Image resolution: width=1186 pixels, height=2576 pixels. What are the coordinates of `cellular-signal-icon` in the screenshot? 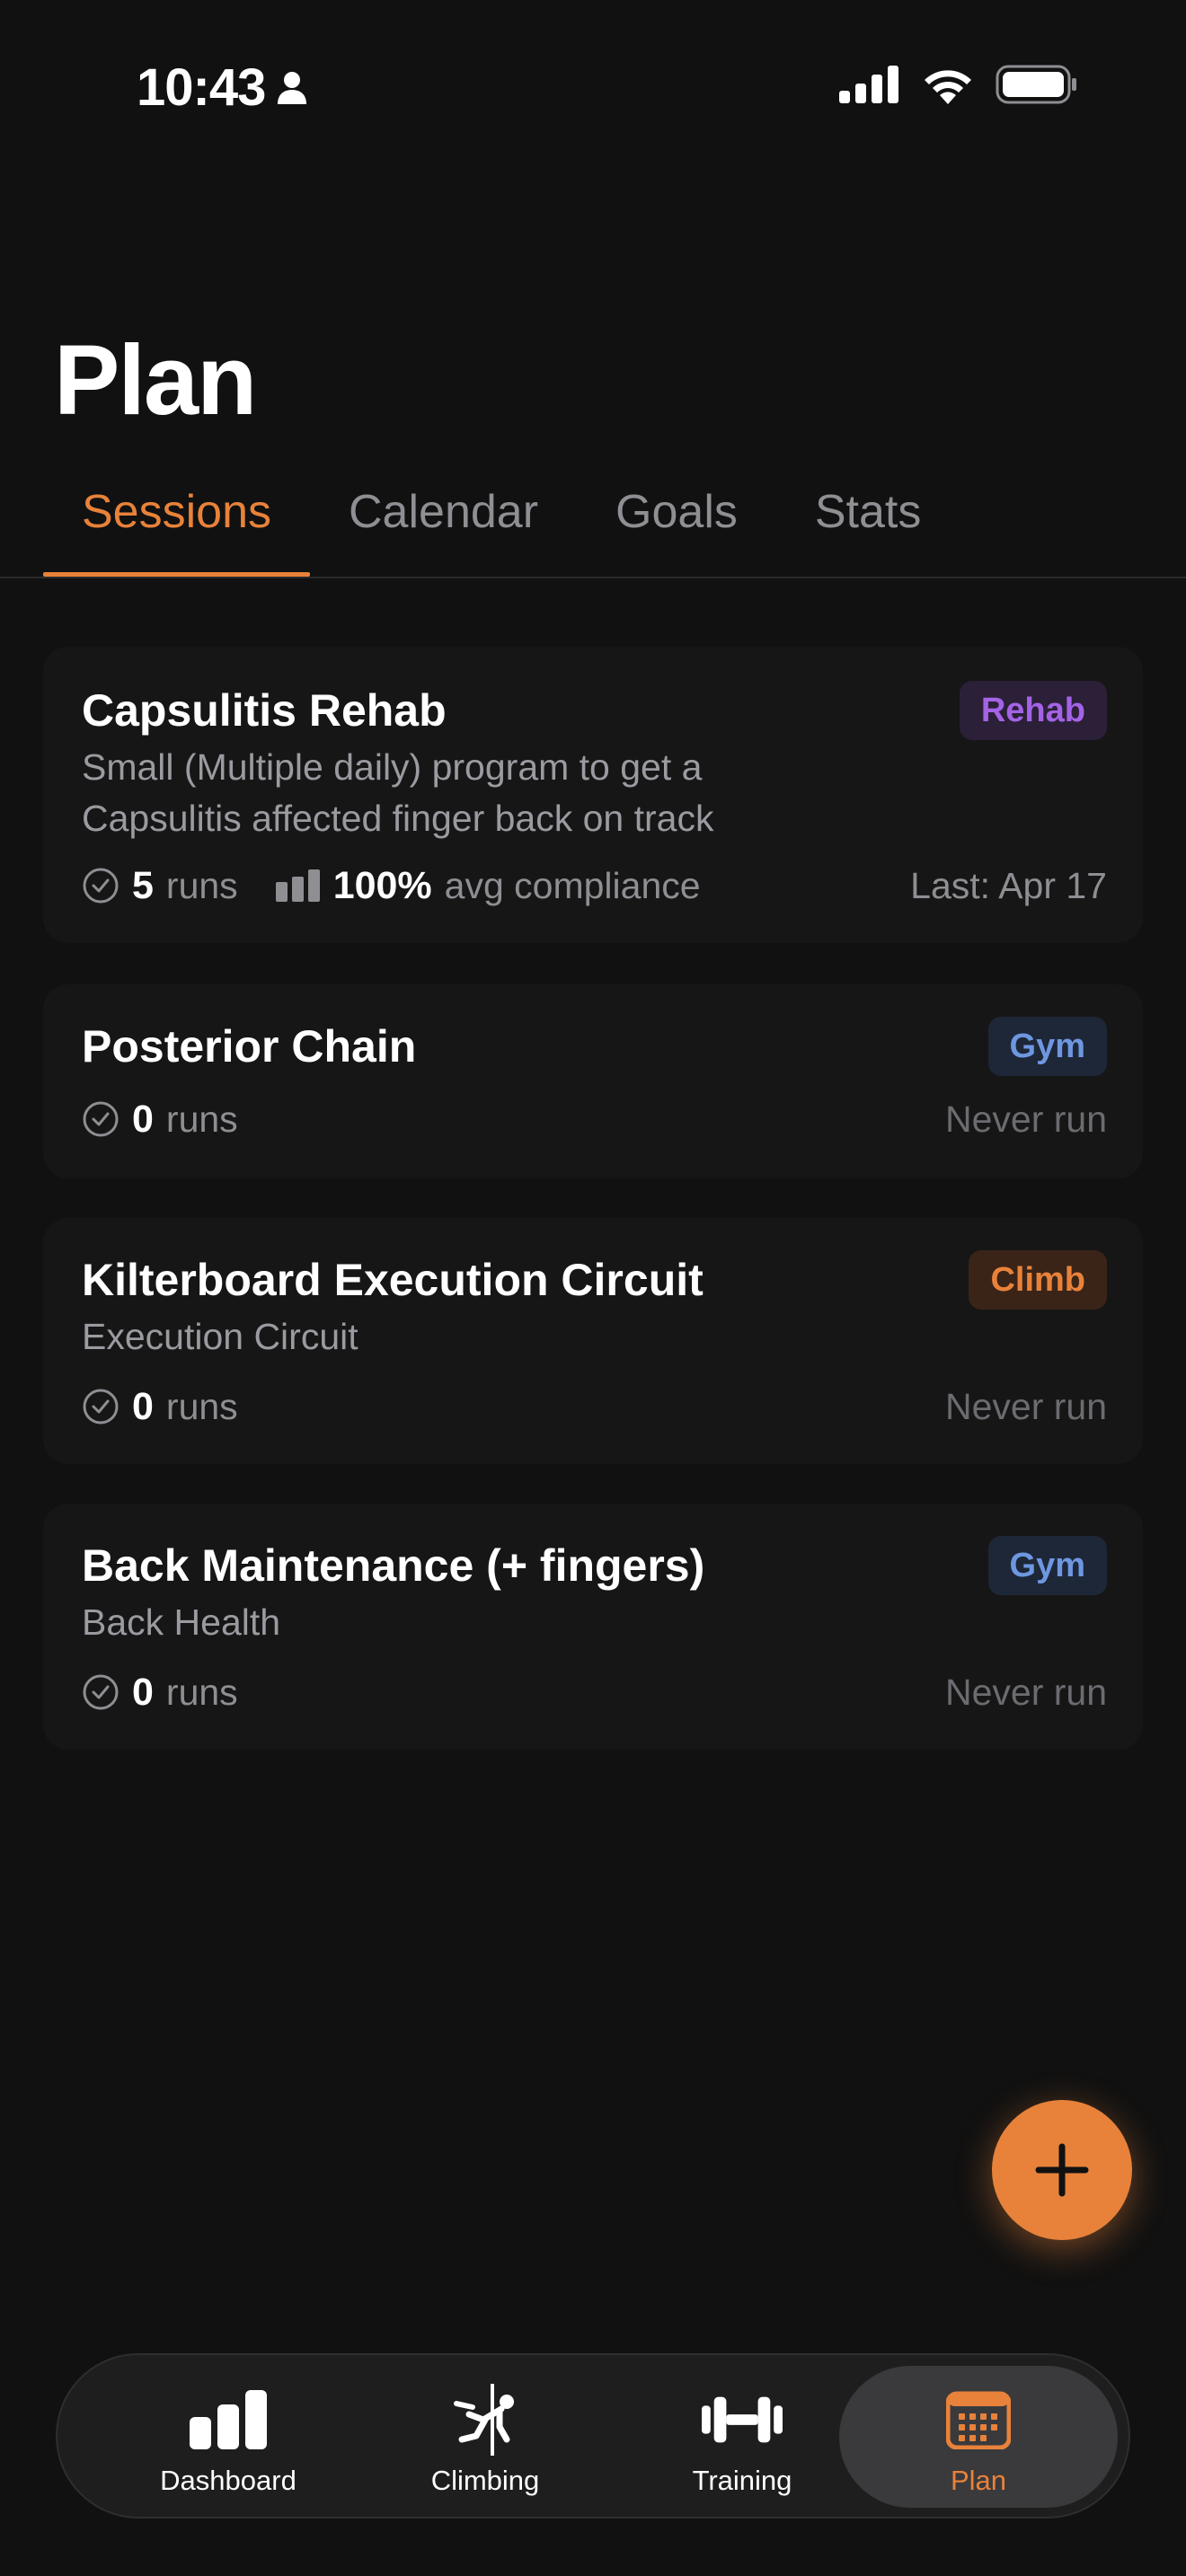 It's located at (868, 84).